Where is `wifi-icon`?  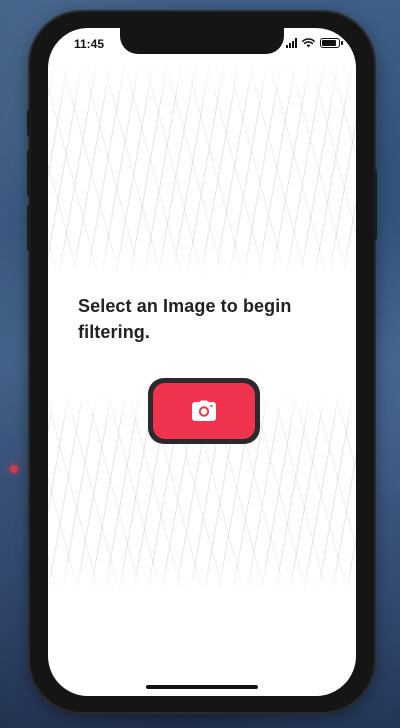
wifi-icon is located at coordinates (308, 43).